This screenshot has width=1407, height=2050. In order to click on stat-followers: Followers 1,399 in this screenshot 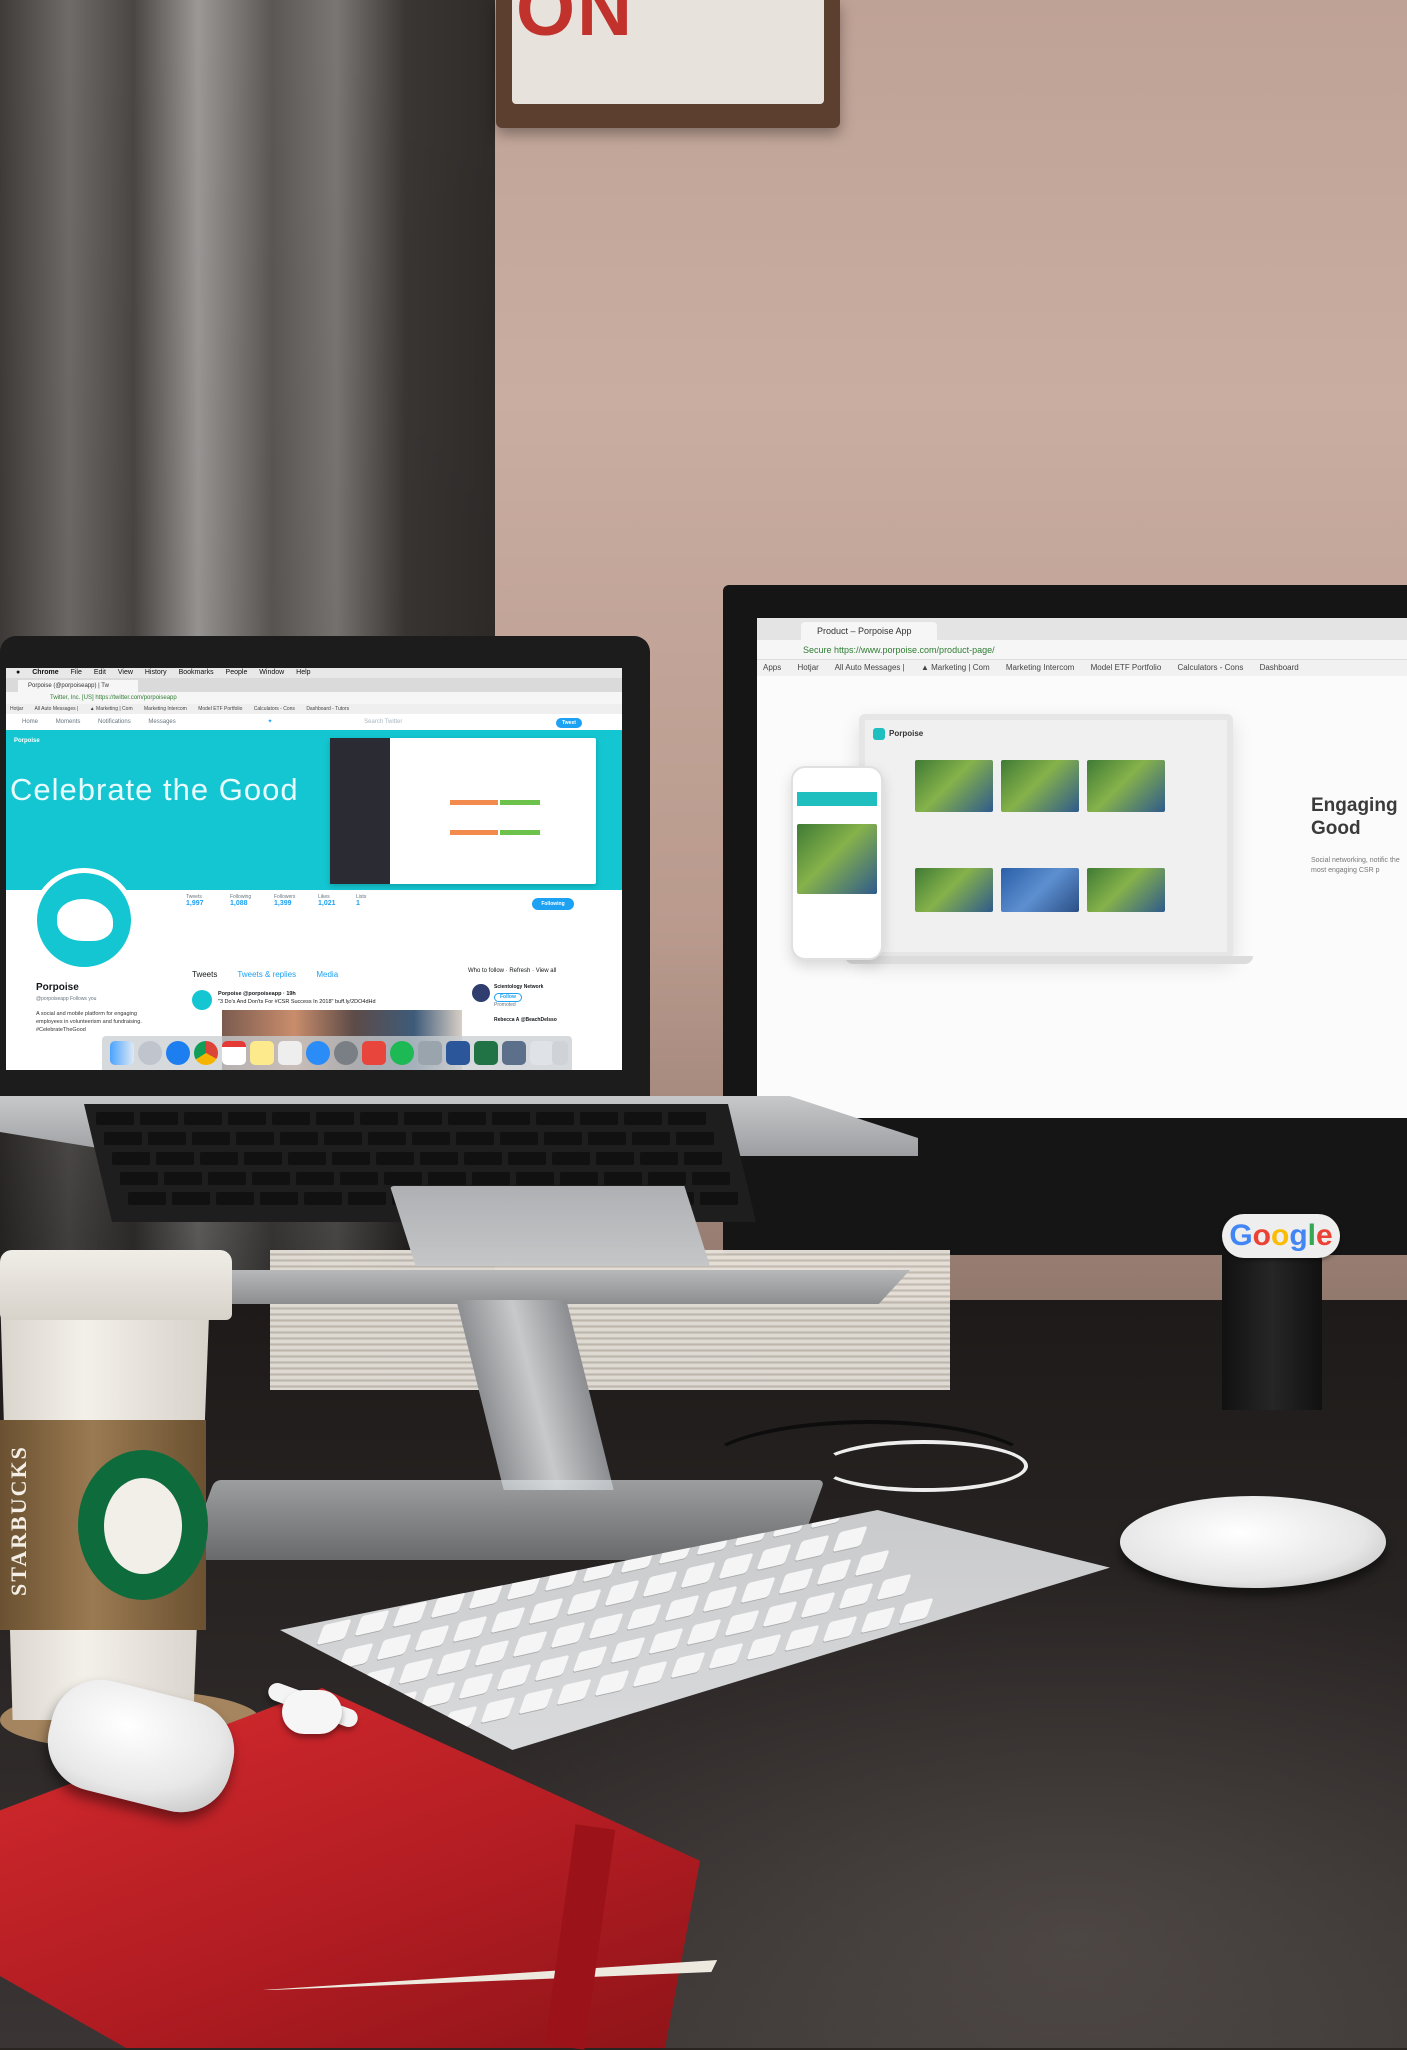, I will do `click(294, 900)`.